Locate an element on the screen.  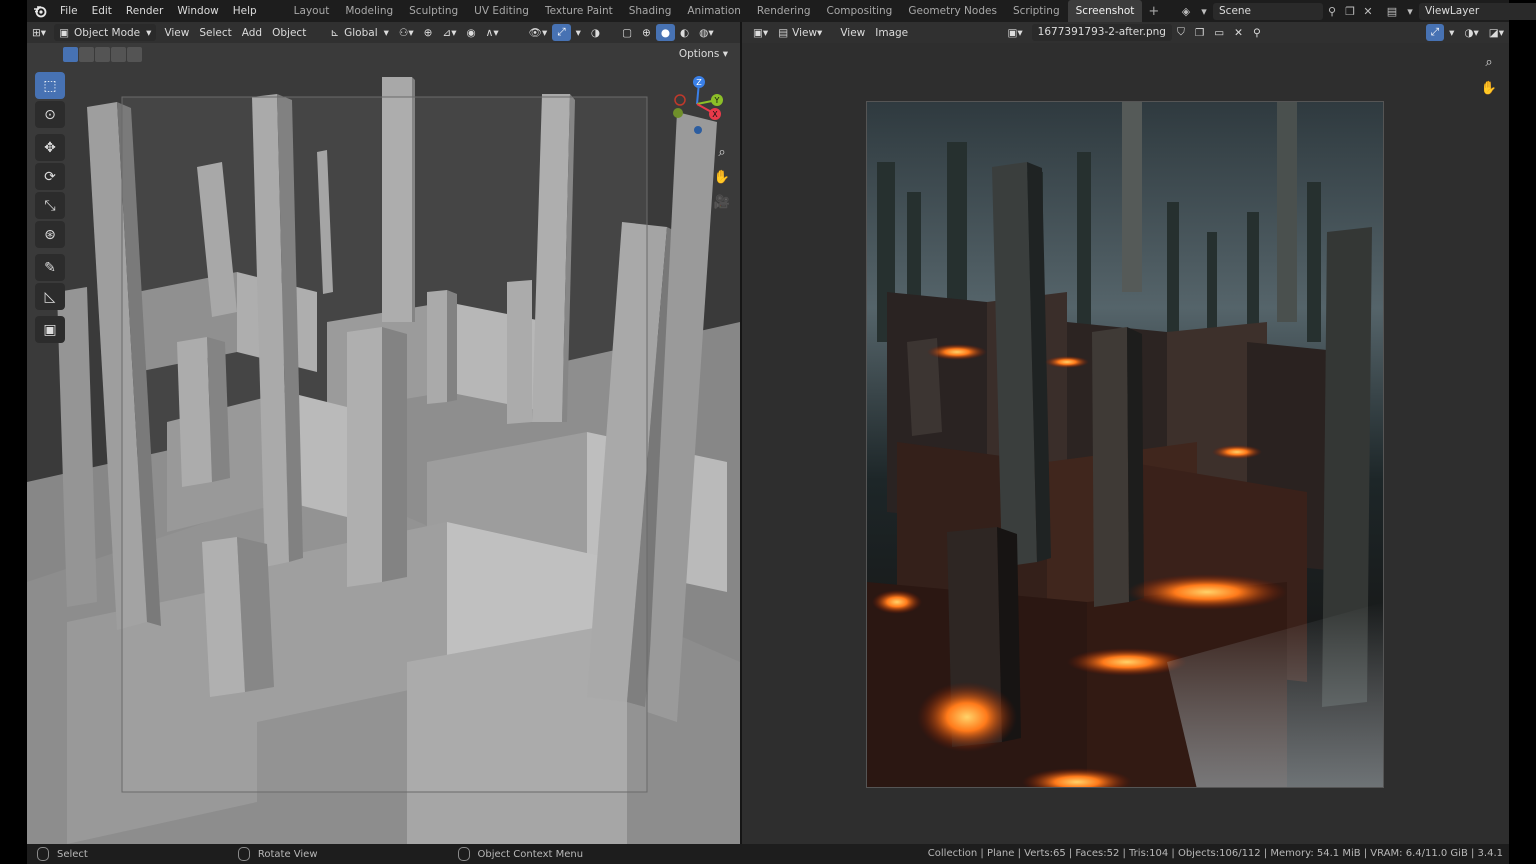
solid-shading-icon: ● is located at coordinates (665, 32).